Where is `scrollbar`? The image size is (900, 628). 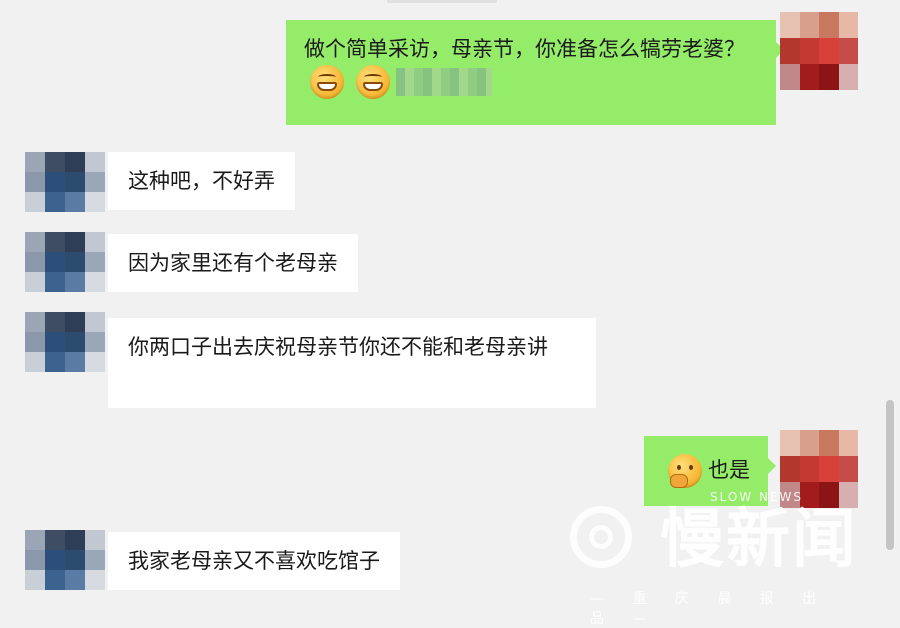 scrollbar is located at coordinates (890, 480).